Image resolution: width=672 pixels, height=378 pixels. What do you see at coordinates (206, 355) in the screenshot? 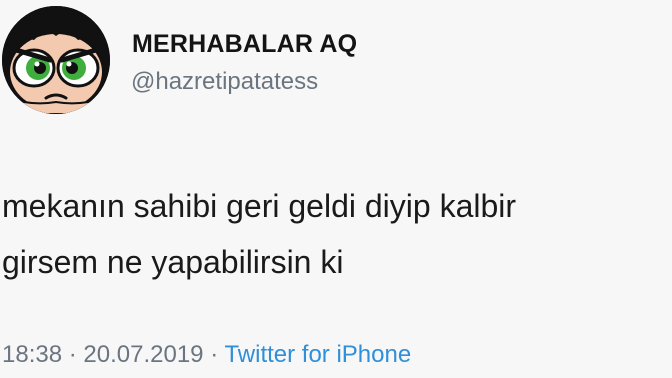
I see `tweet-meta: 18:38 · 20.07.2019 · Twitter for iPhone` at bounding box center [206, 355].